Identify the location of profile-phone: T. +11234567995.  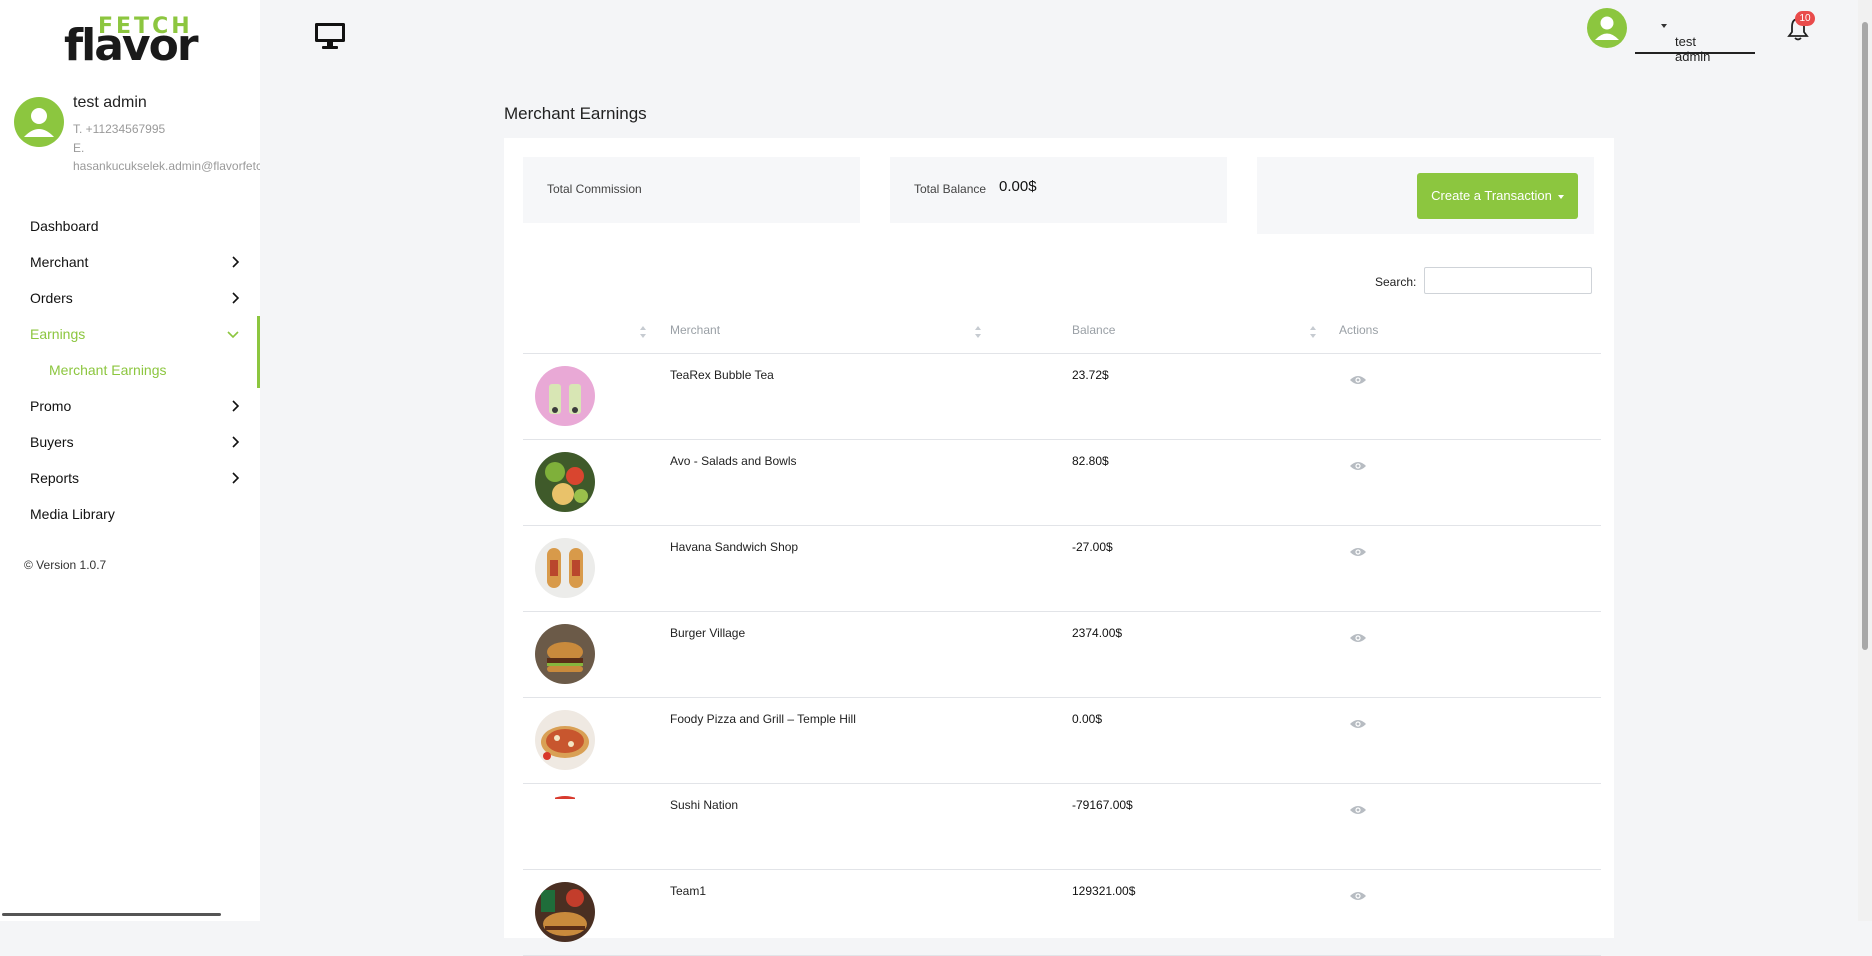
(119, 129).